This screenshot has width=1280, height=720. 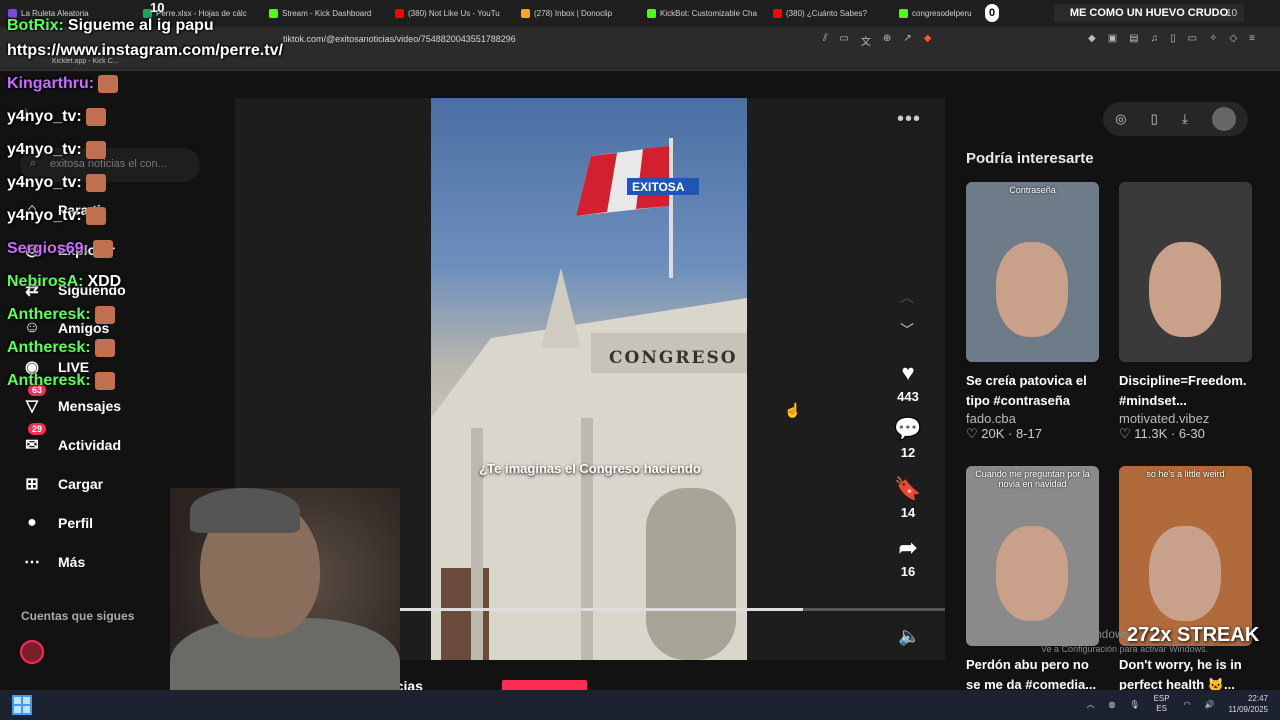 What do you see at coordinates (157, 7) in the screenshot?
I see `top-number: 10` at bounding box center [157, 7].